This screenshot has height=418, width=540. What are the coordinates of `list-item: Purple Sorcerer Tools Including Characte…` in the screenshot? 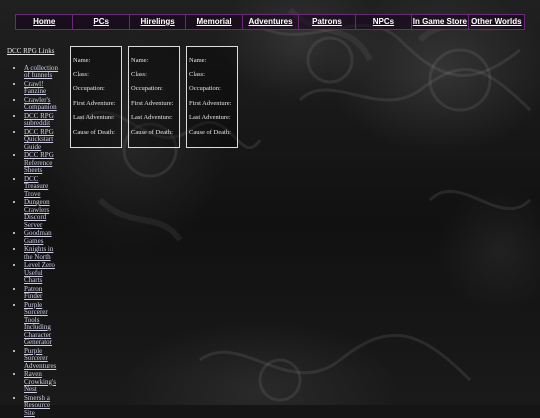 It's located at (42, 324).